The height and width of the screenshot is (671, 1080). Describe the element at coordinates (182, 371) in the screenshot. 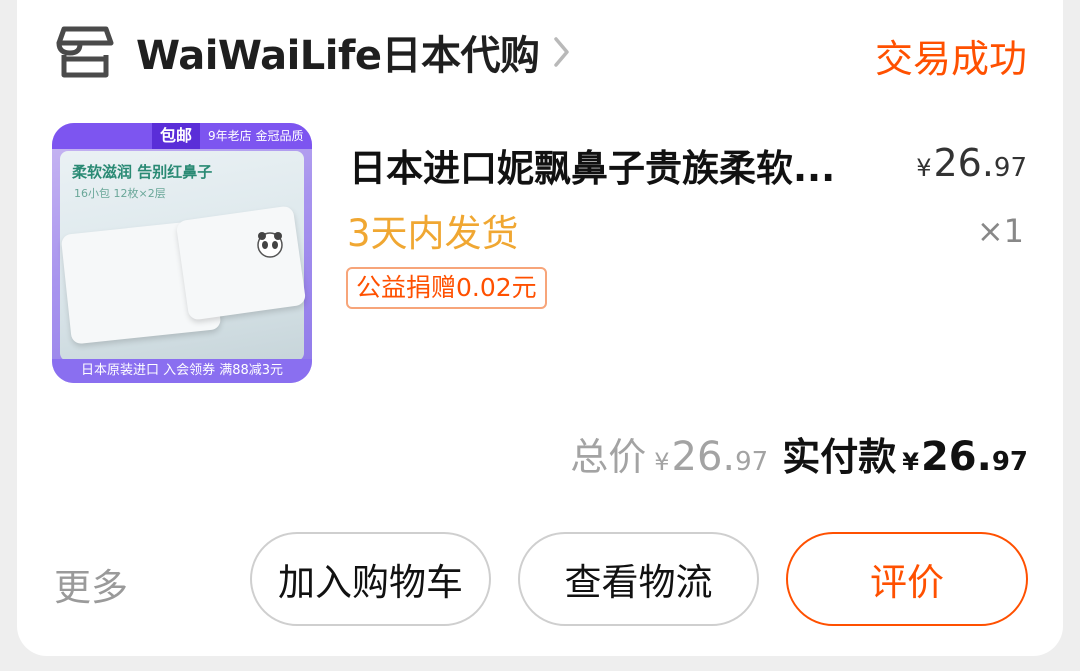

I see `thumbnail-bottom-banner: 日本原装进口 入会领券 满88减3元` at that location.